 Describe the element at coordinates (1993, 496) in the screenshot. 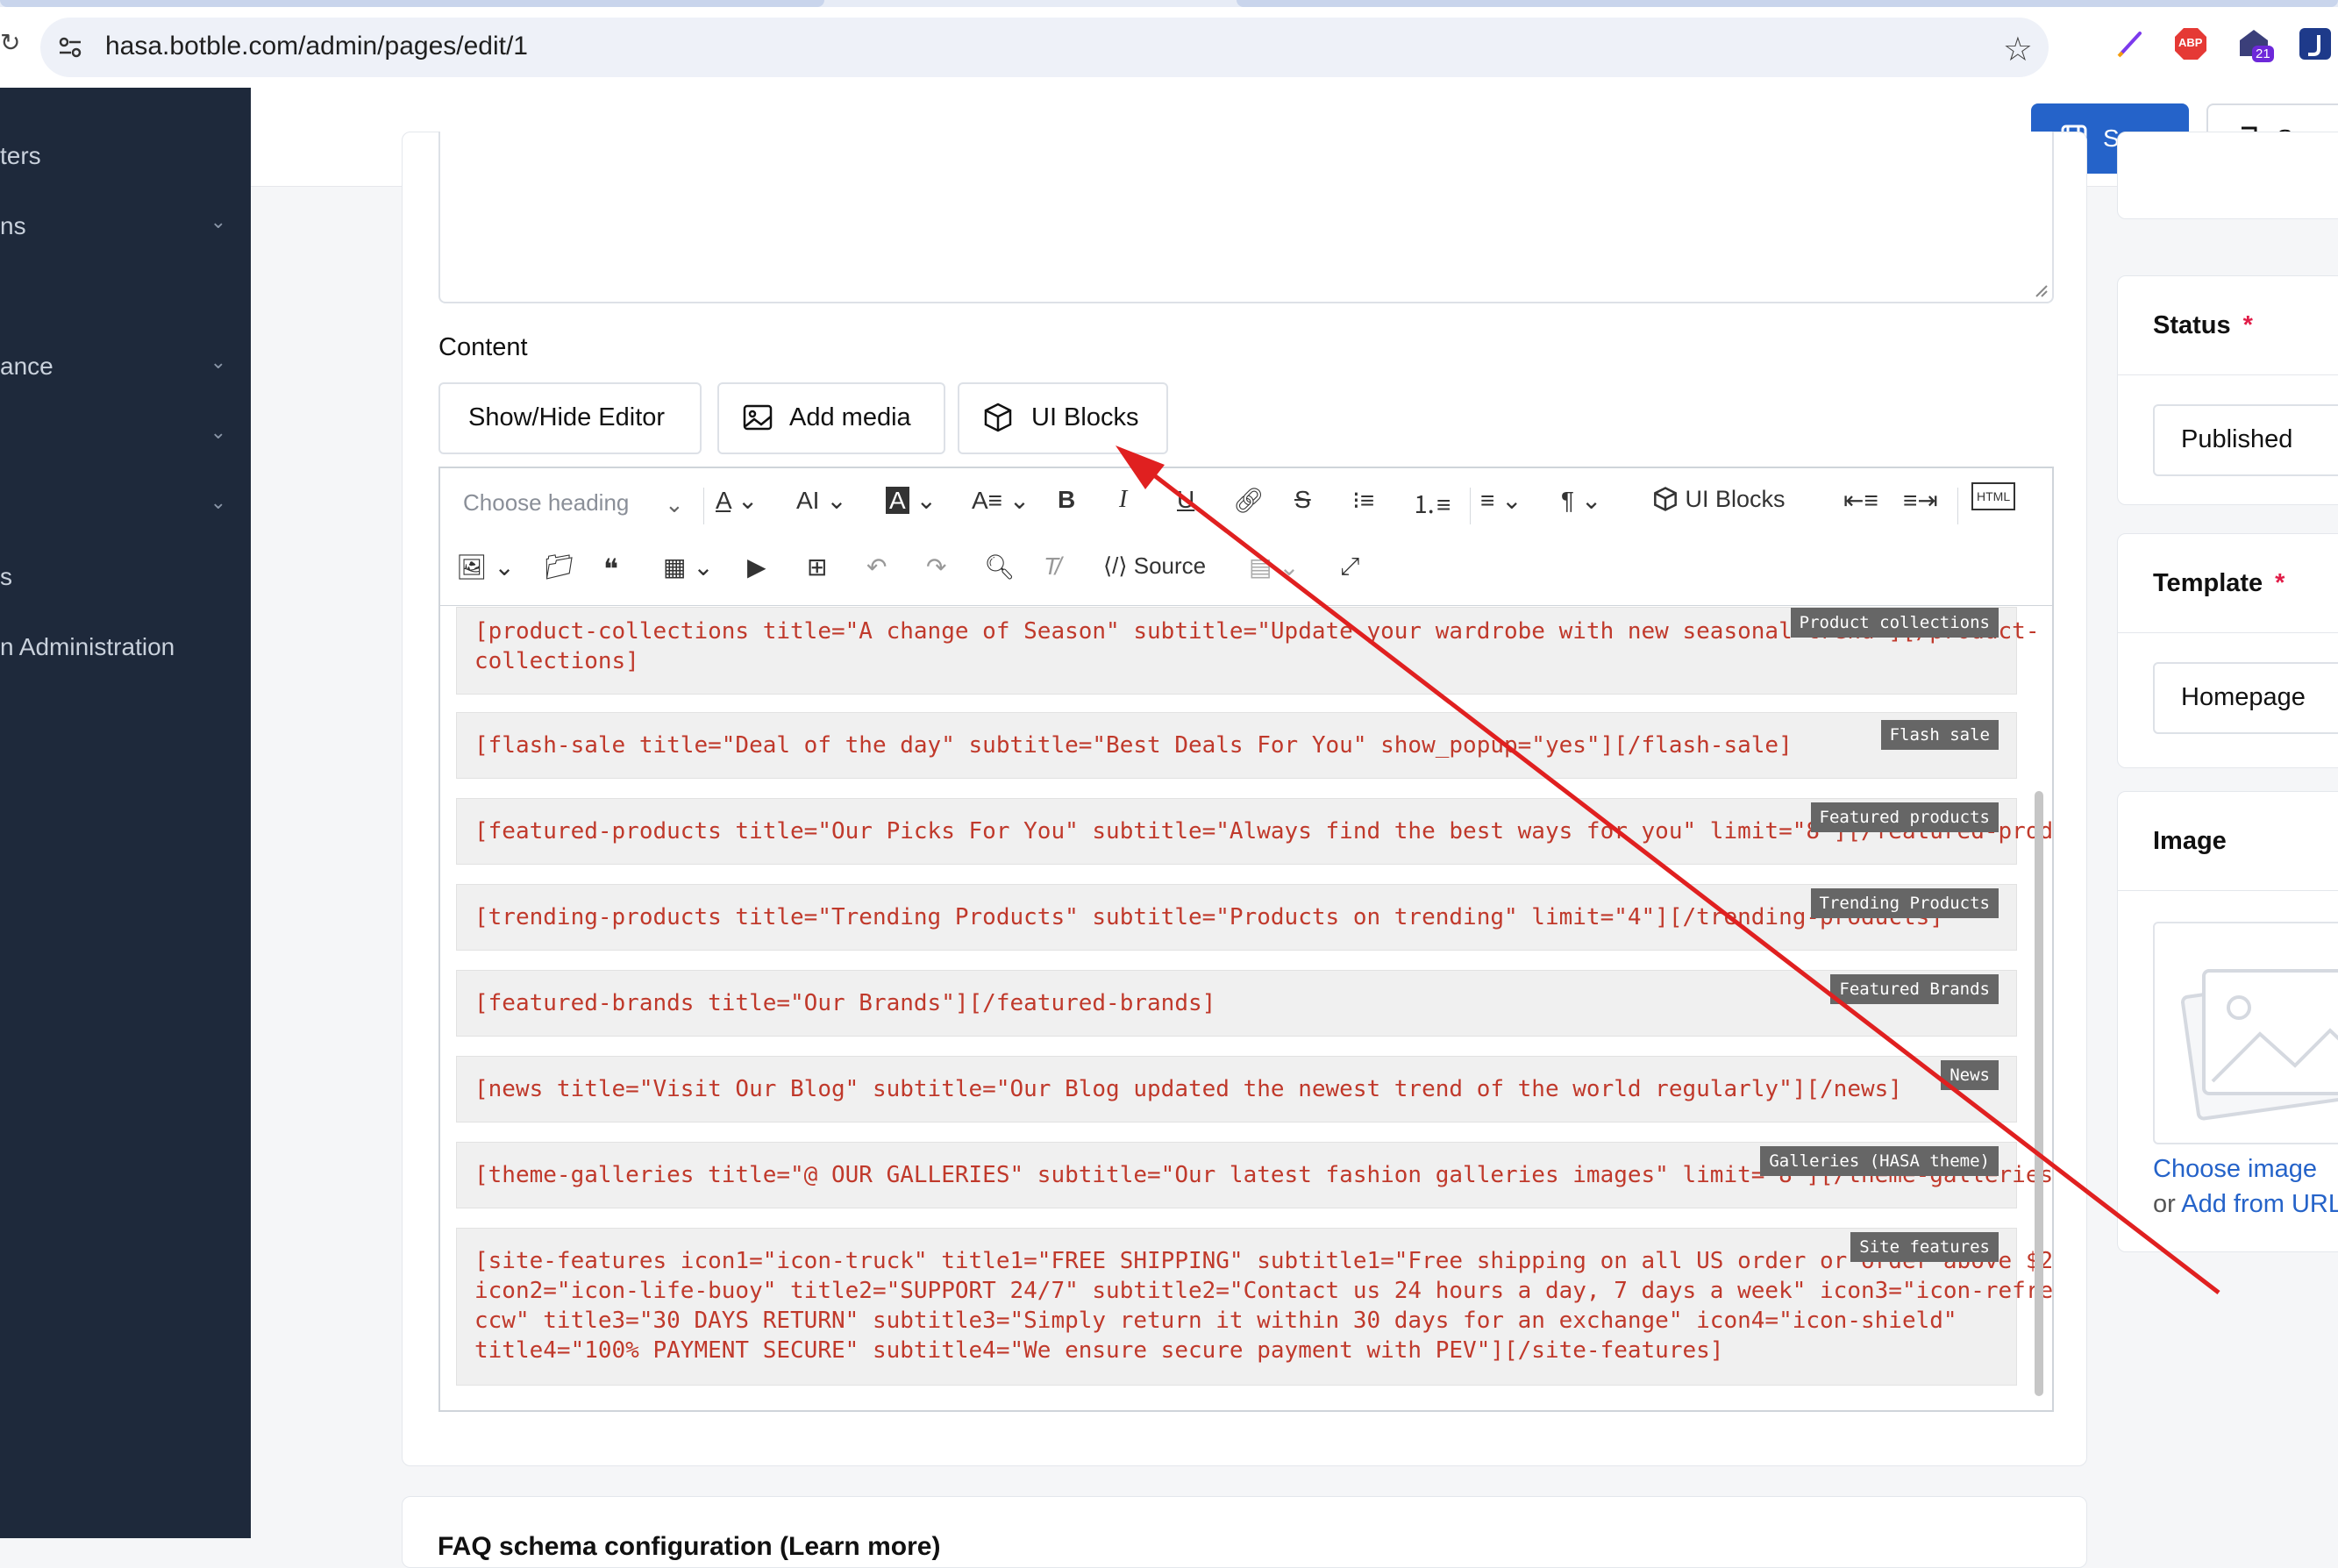

I see `html-embed-icon: HTML` at that location.